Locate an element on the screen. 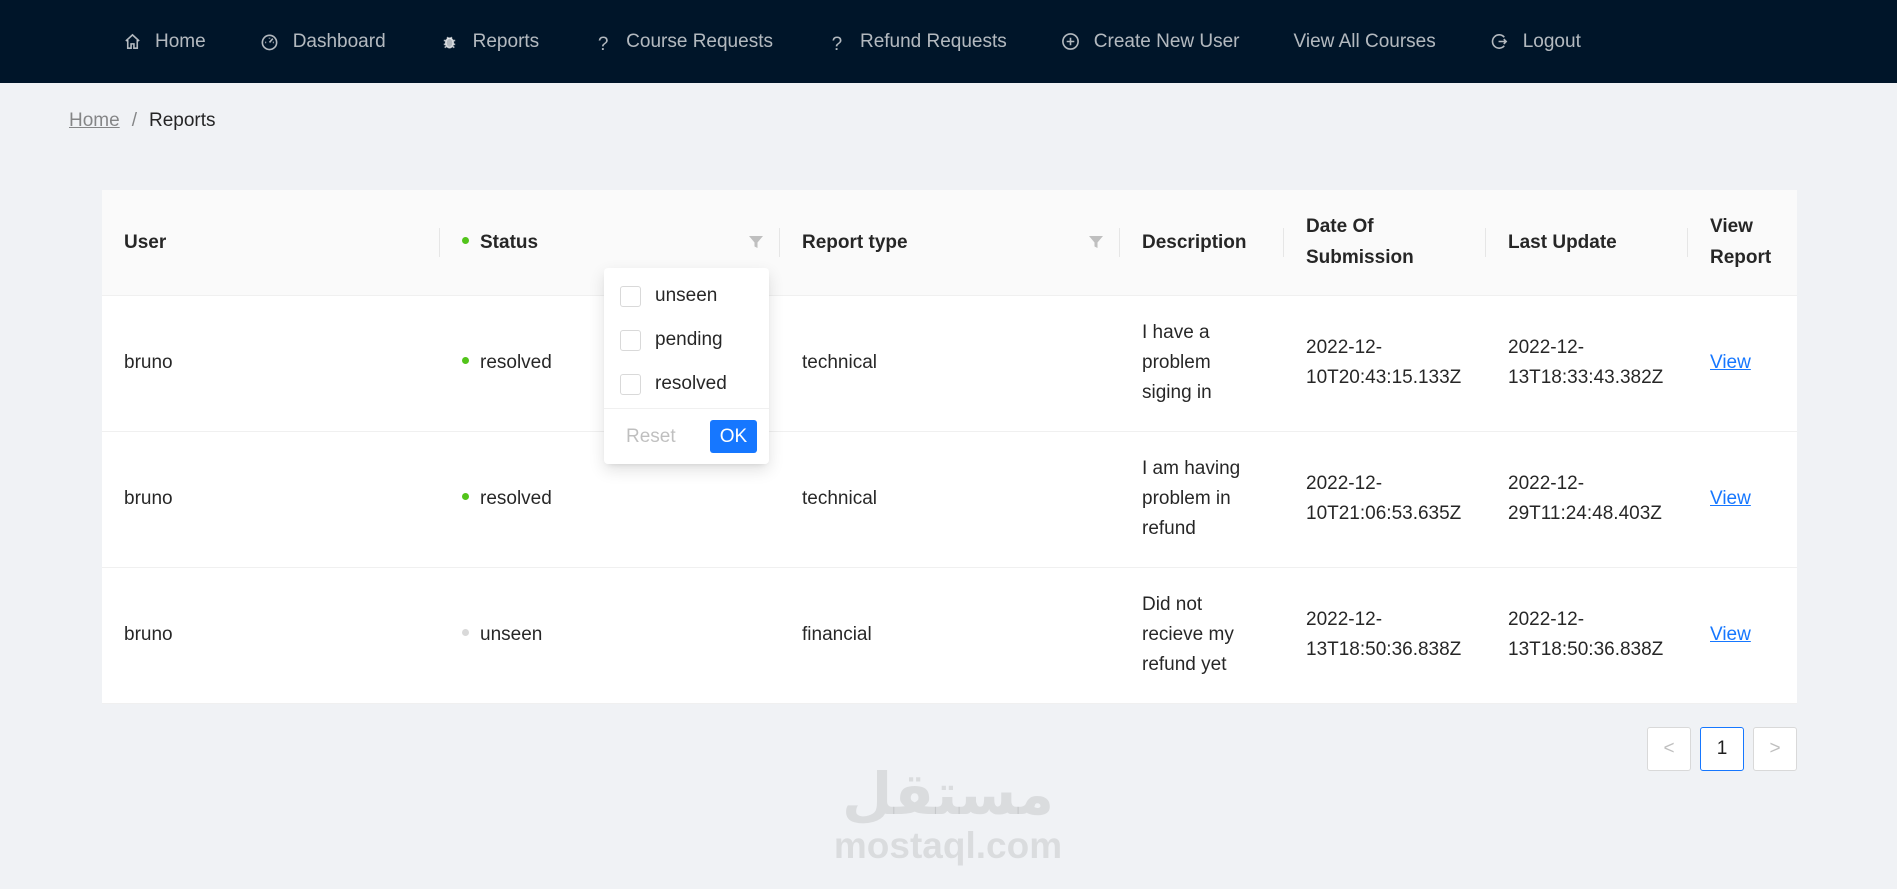 The width and height of the screenshot is (1897, 889). column-header-last-update: Last Update is located at coordinates (1587, 243).